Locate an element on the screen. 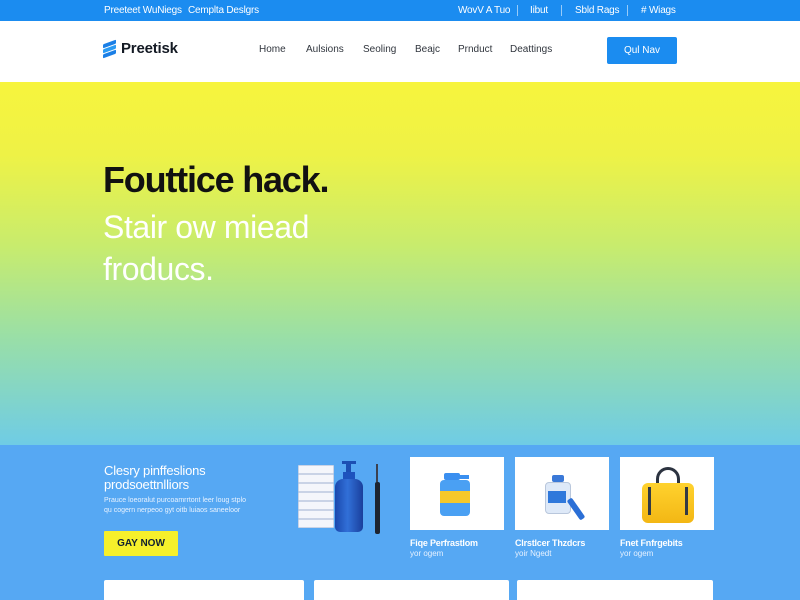  product-card-2-sub: yoir Ngedt is located at coordinates (533, 553).